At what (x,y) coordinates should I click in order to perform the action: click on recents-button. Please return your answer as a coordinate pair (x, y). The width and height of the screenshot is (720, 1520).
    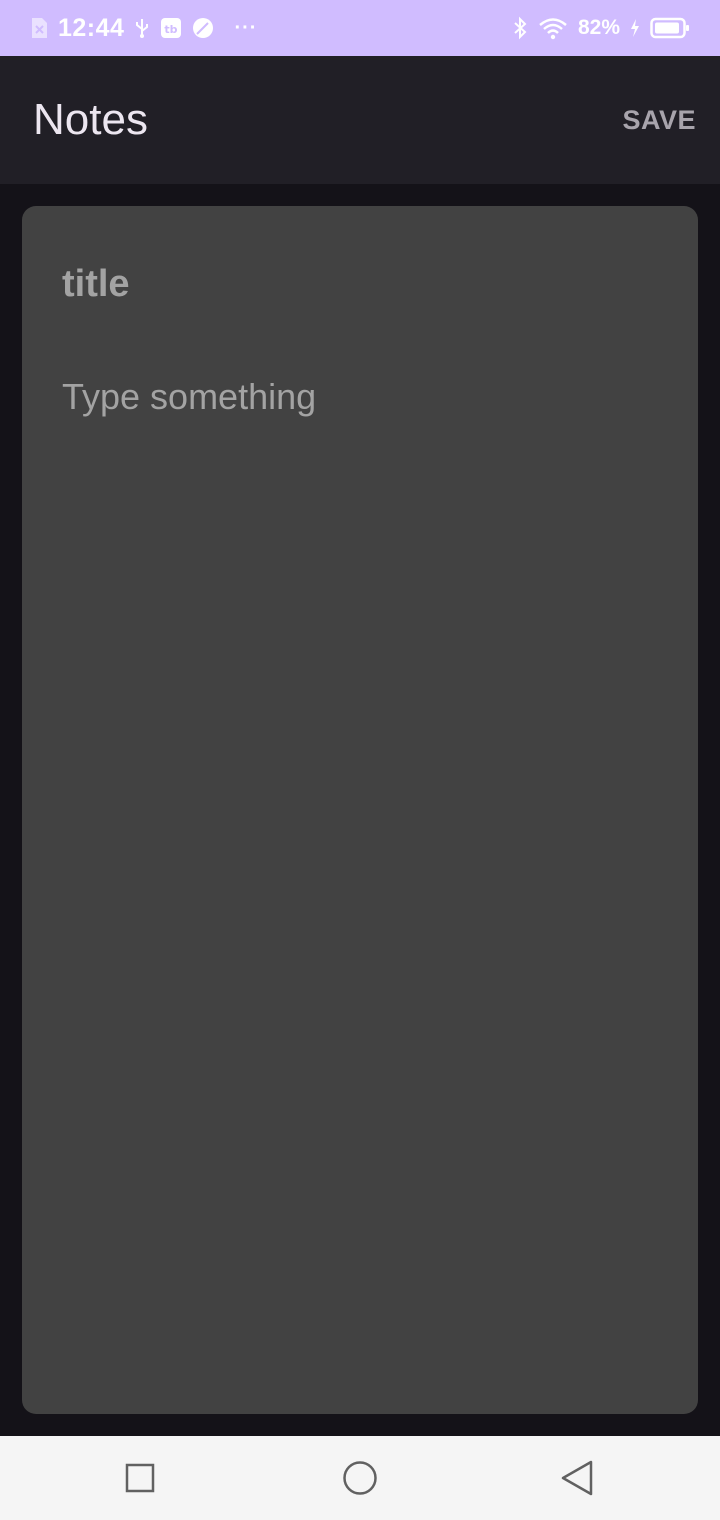
    Looking at the image, I should click on (140, 1478).